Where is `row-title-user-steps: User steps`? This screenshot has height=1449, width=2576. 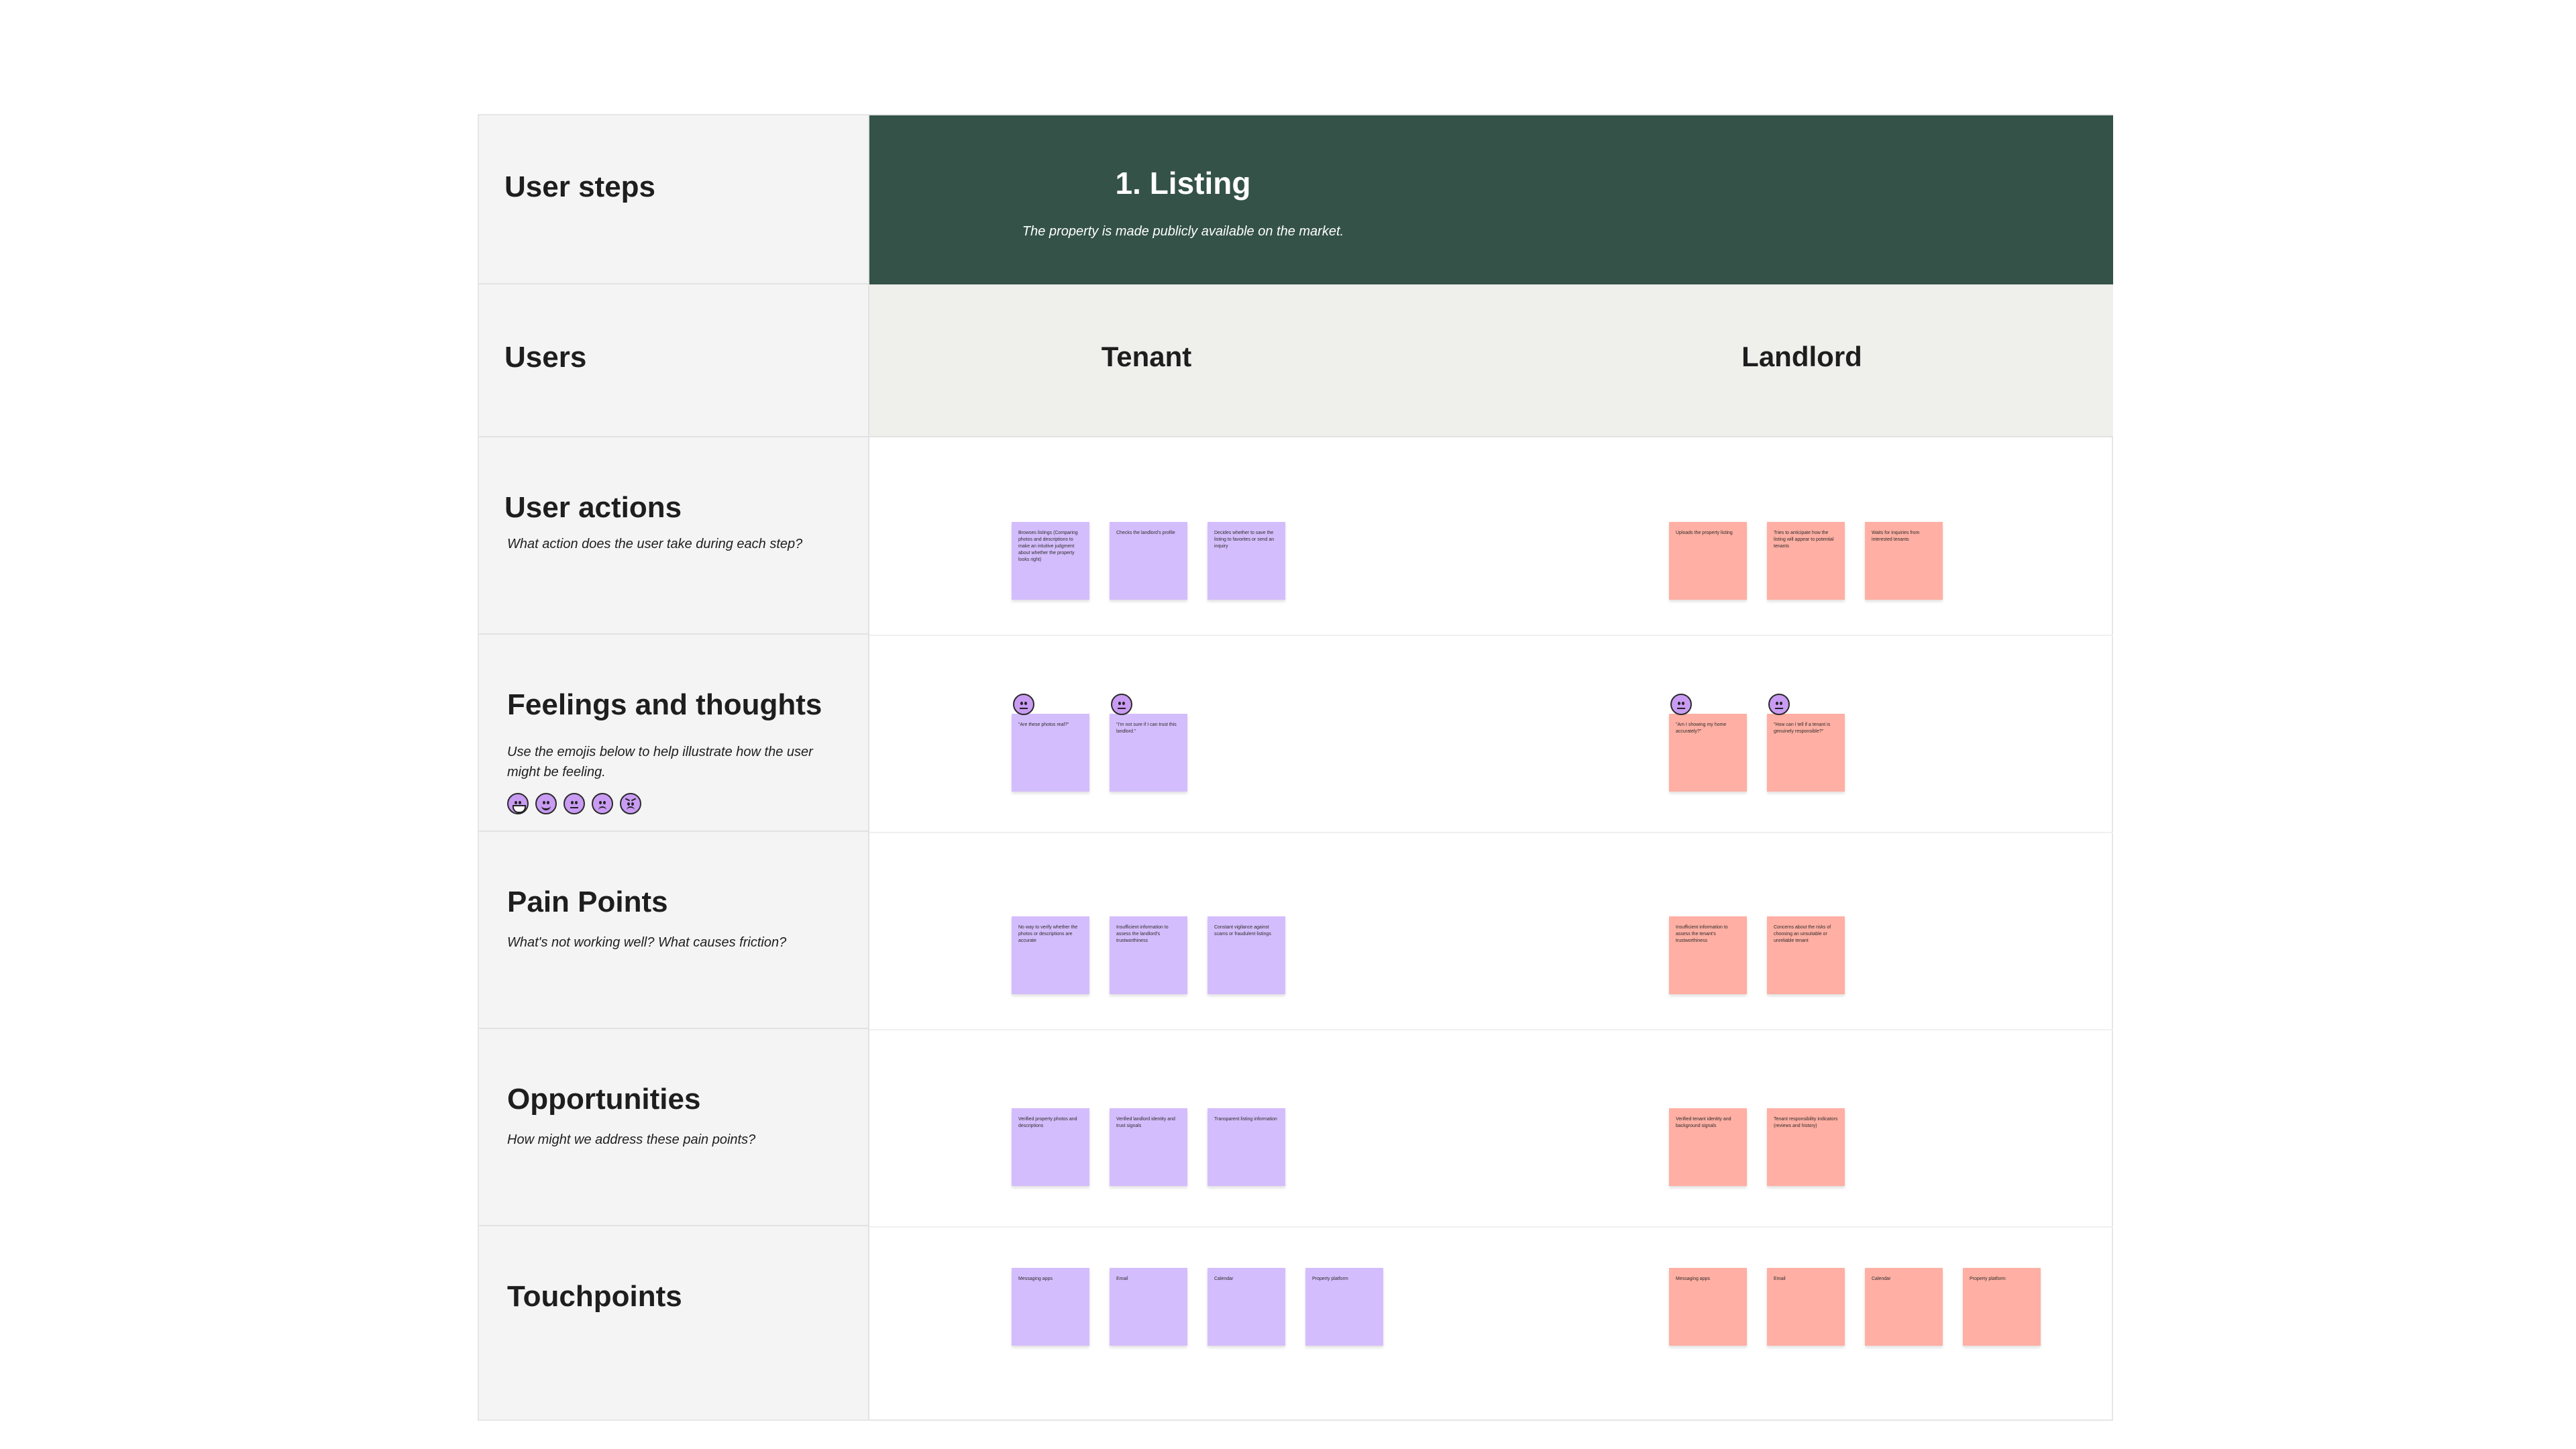
row-title-user-steps: User steps is located at coordinates (580, 186).